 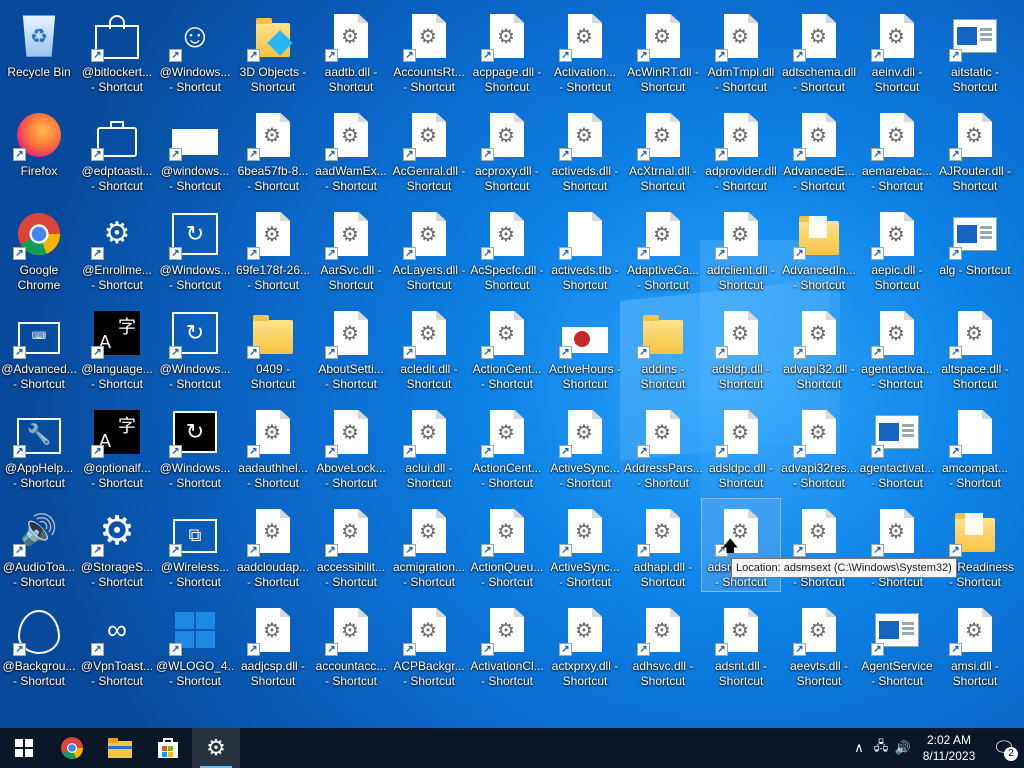 I want to click on desktop-icon: ∞ ↗ @VpnToast... - Shortcut, so click(x=117, y=644).